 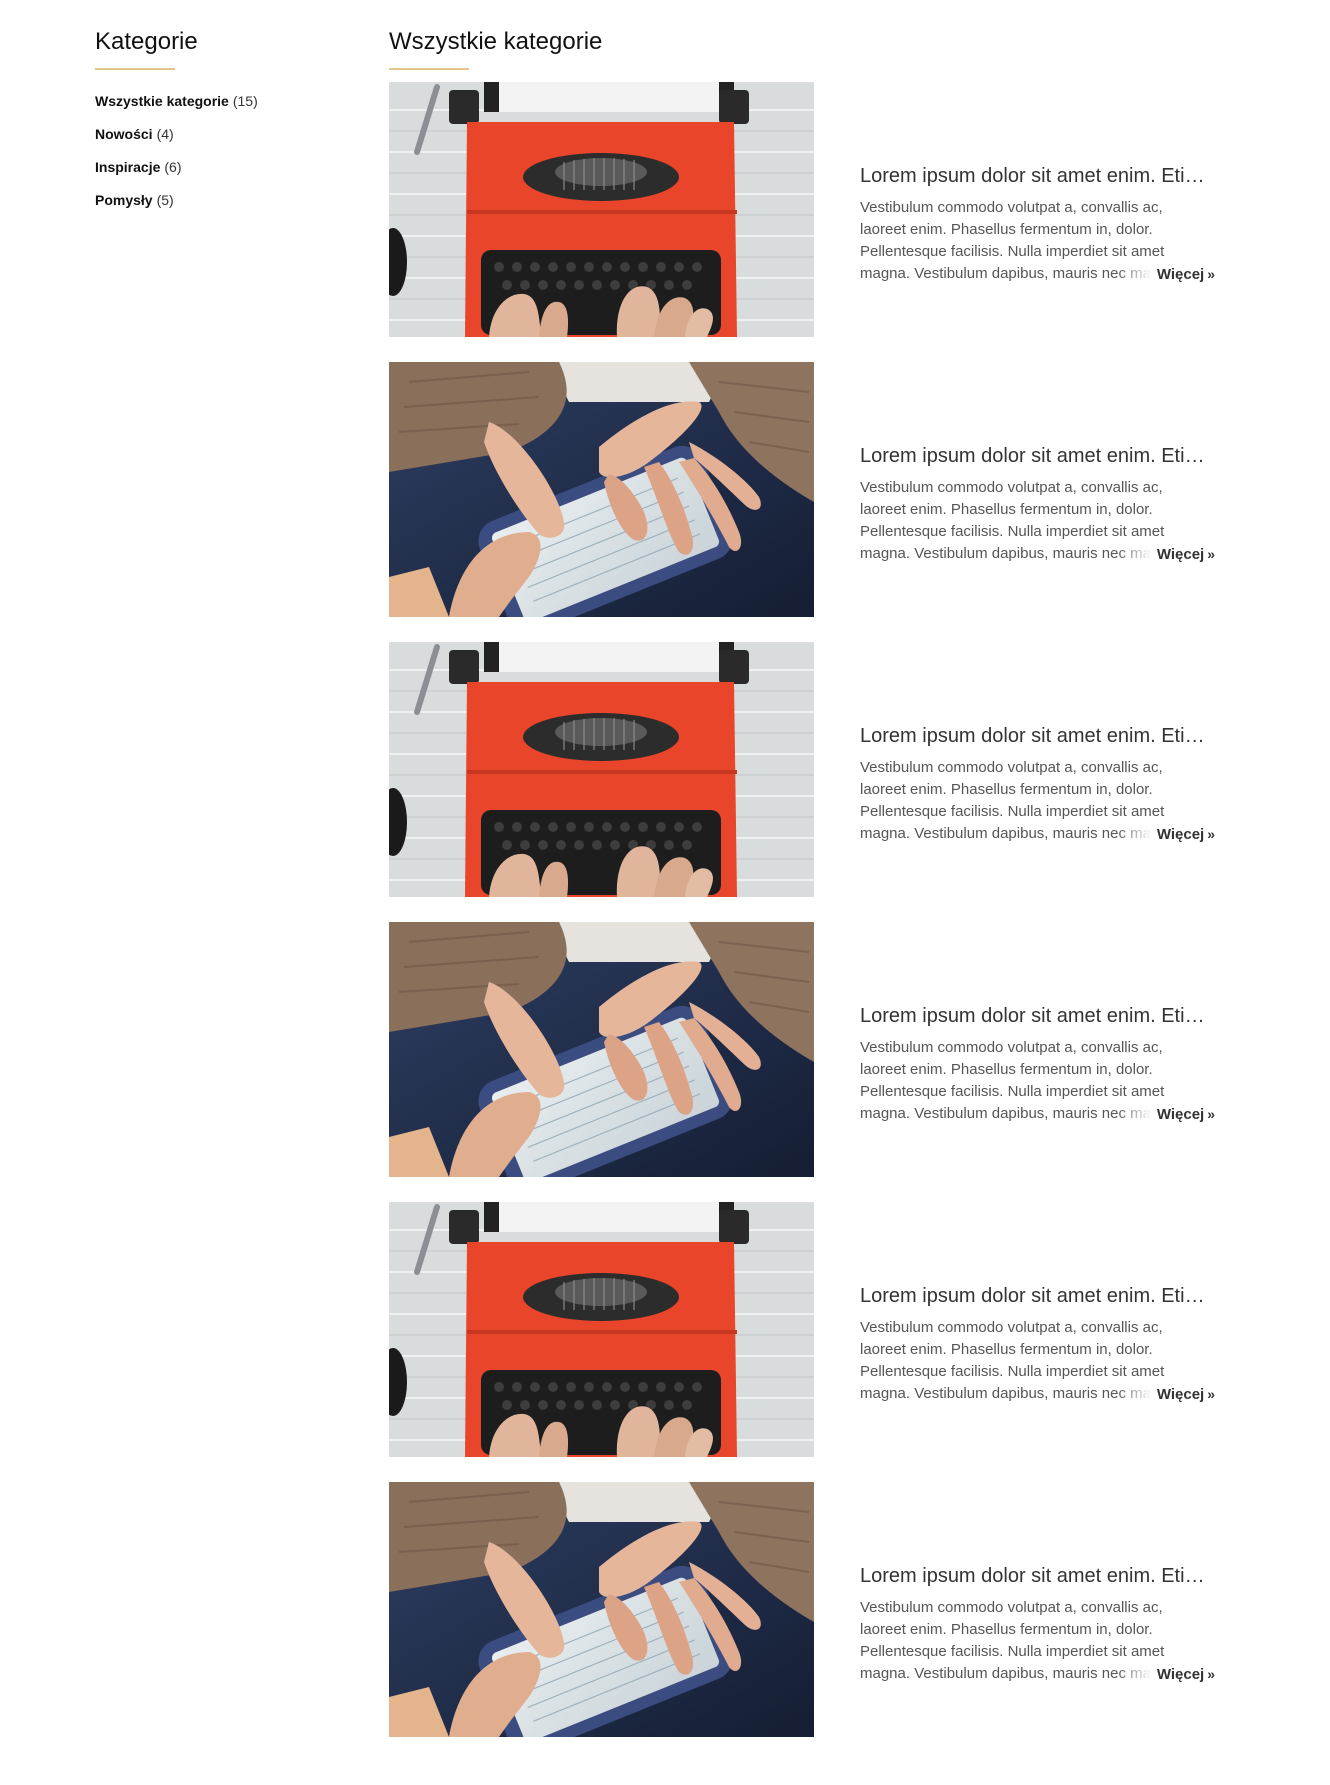 What do you see at coordinates (165, 200) in the screenshot?
I see `category-count: (5)` at bounding box center [165, 200].